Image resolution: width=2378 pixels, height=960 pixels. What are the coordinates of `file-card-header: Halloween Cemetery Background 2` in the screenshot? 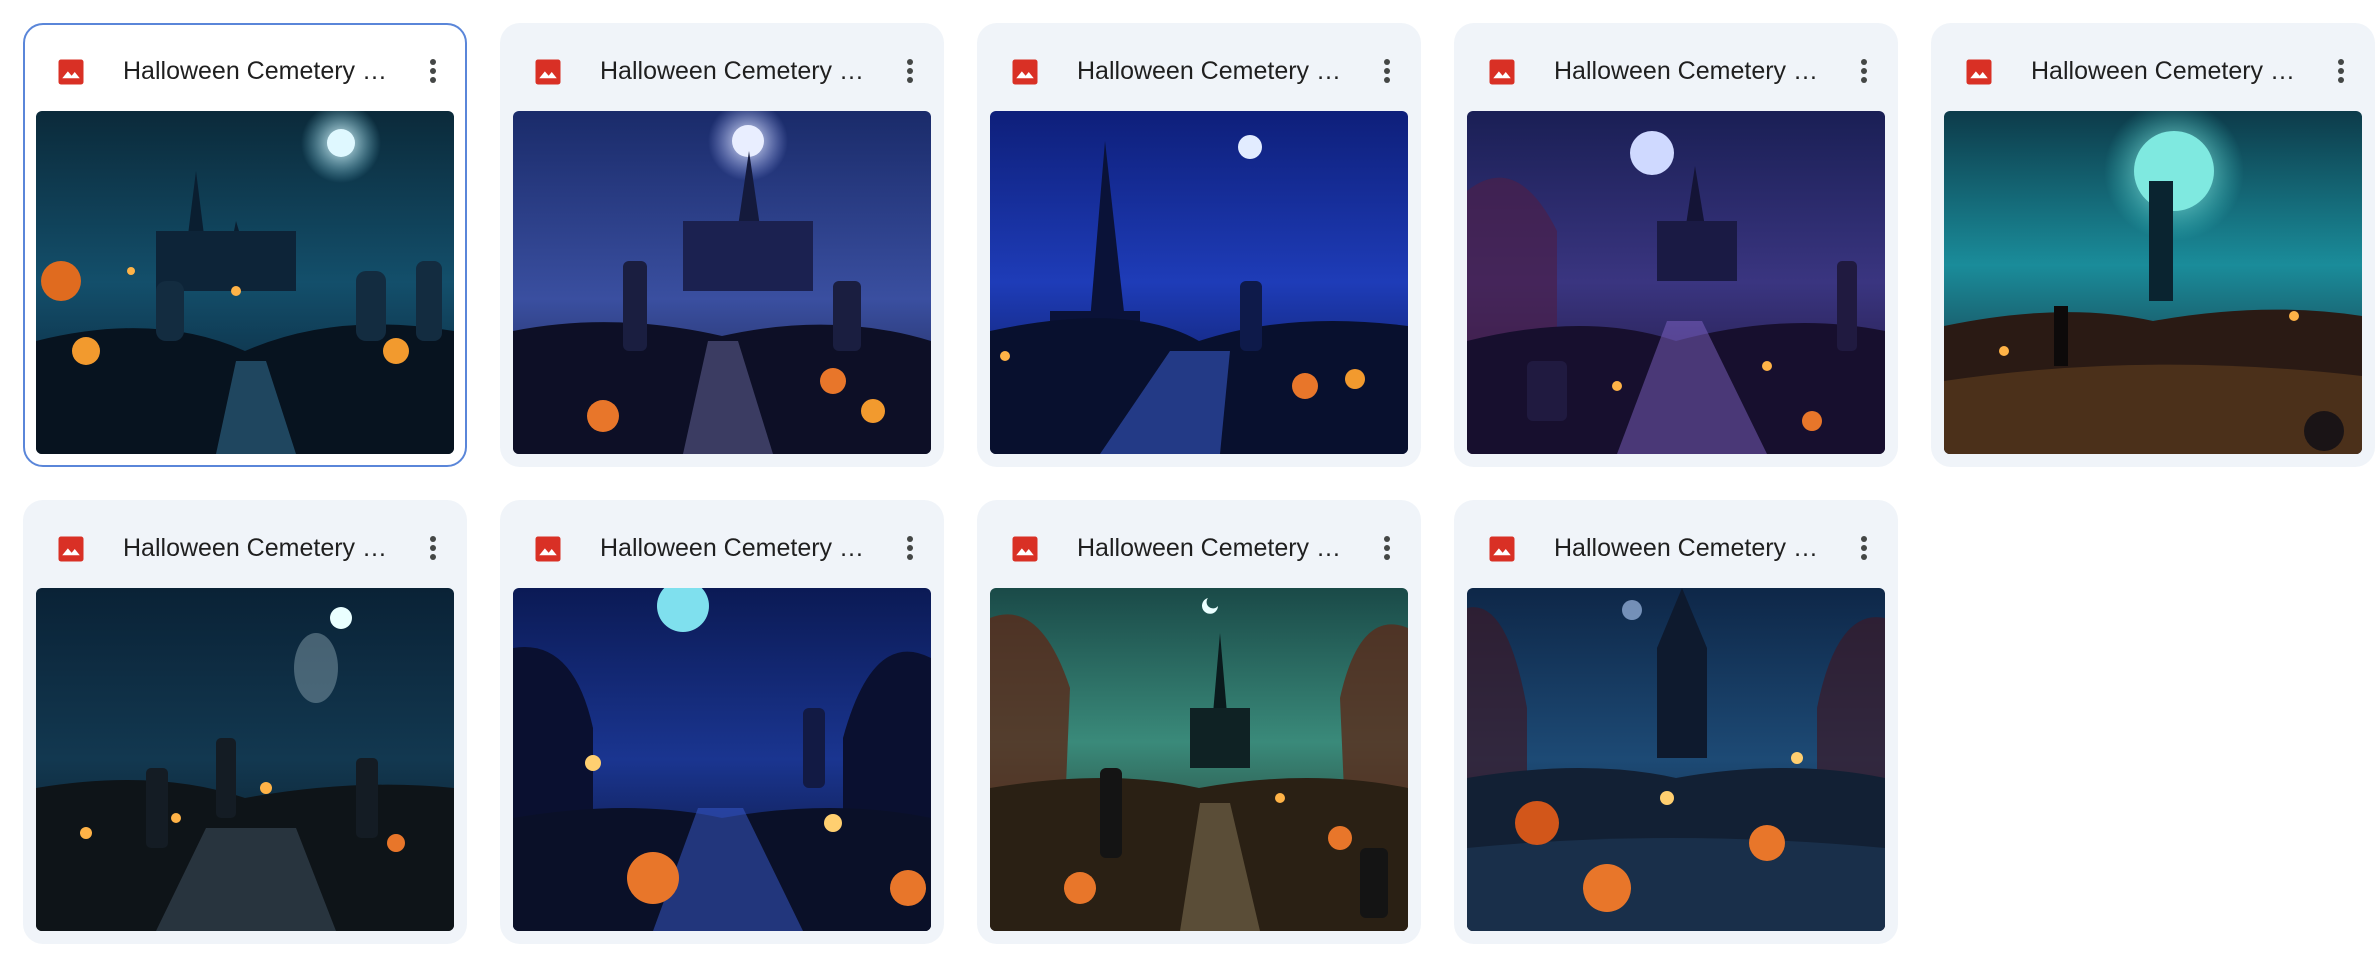 It's located at (722, 67).